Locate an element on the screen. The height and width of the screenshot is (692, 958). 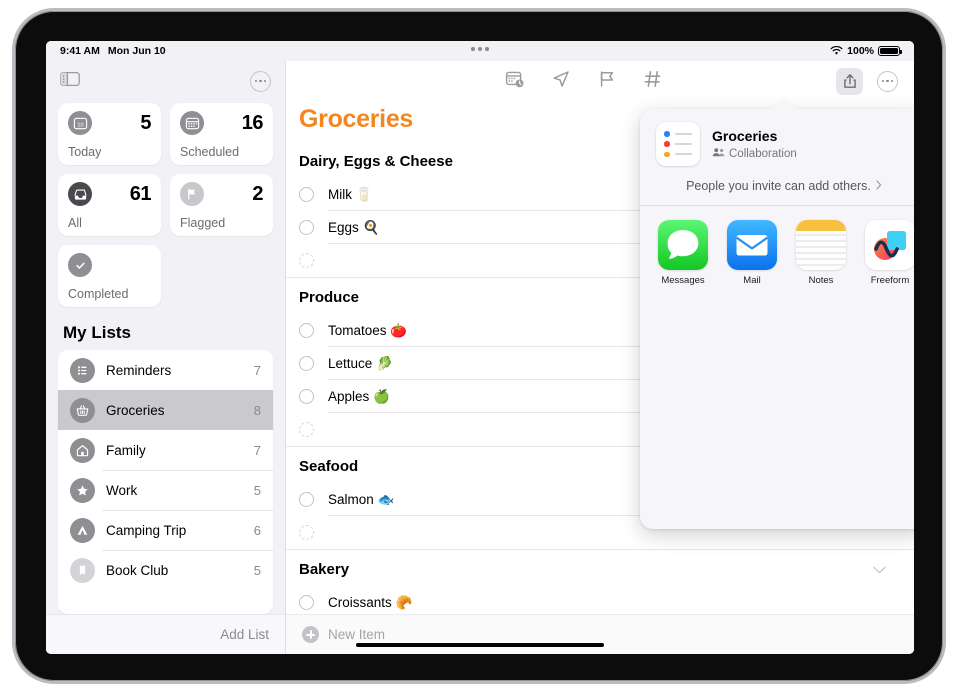
tent-icon is located at coordinates (82, 530).